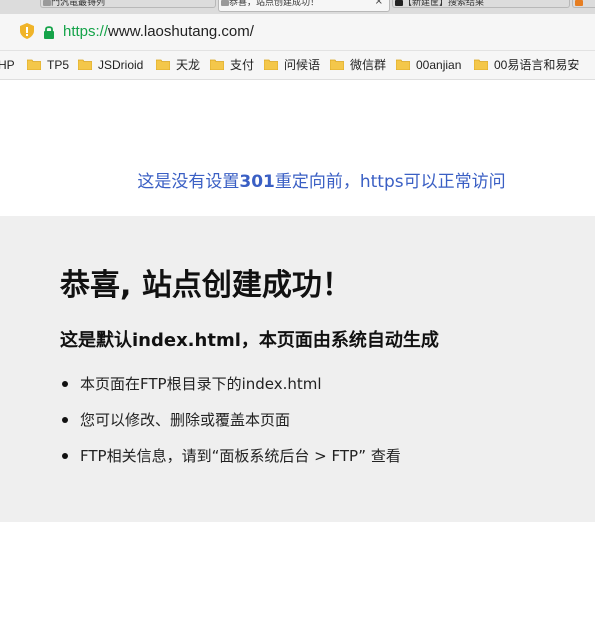  Describe the element at coordinates (188, 65) in the screenshot. I see `bookmark-label: 天龙` at that location.